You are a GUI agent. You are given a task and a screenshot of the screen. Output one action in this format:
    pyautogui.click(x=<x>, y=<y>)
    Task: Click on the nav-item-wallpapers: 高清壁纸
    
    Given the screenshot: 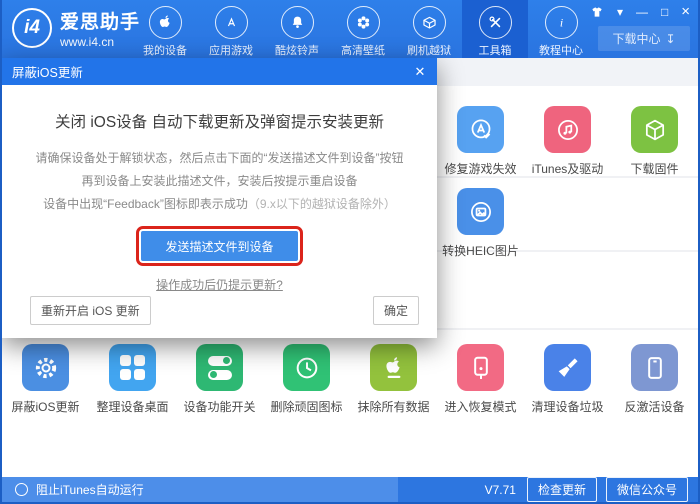 What is the action you would take?
    pyautogui.click(x=363, y=29)
    